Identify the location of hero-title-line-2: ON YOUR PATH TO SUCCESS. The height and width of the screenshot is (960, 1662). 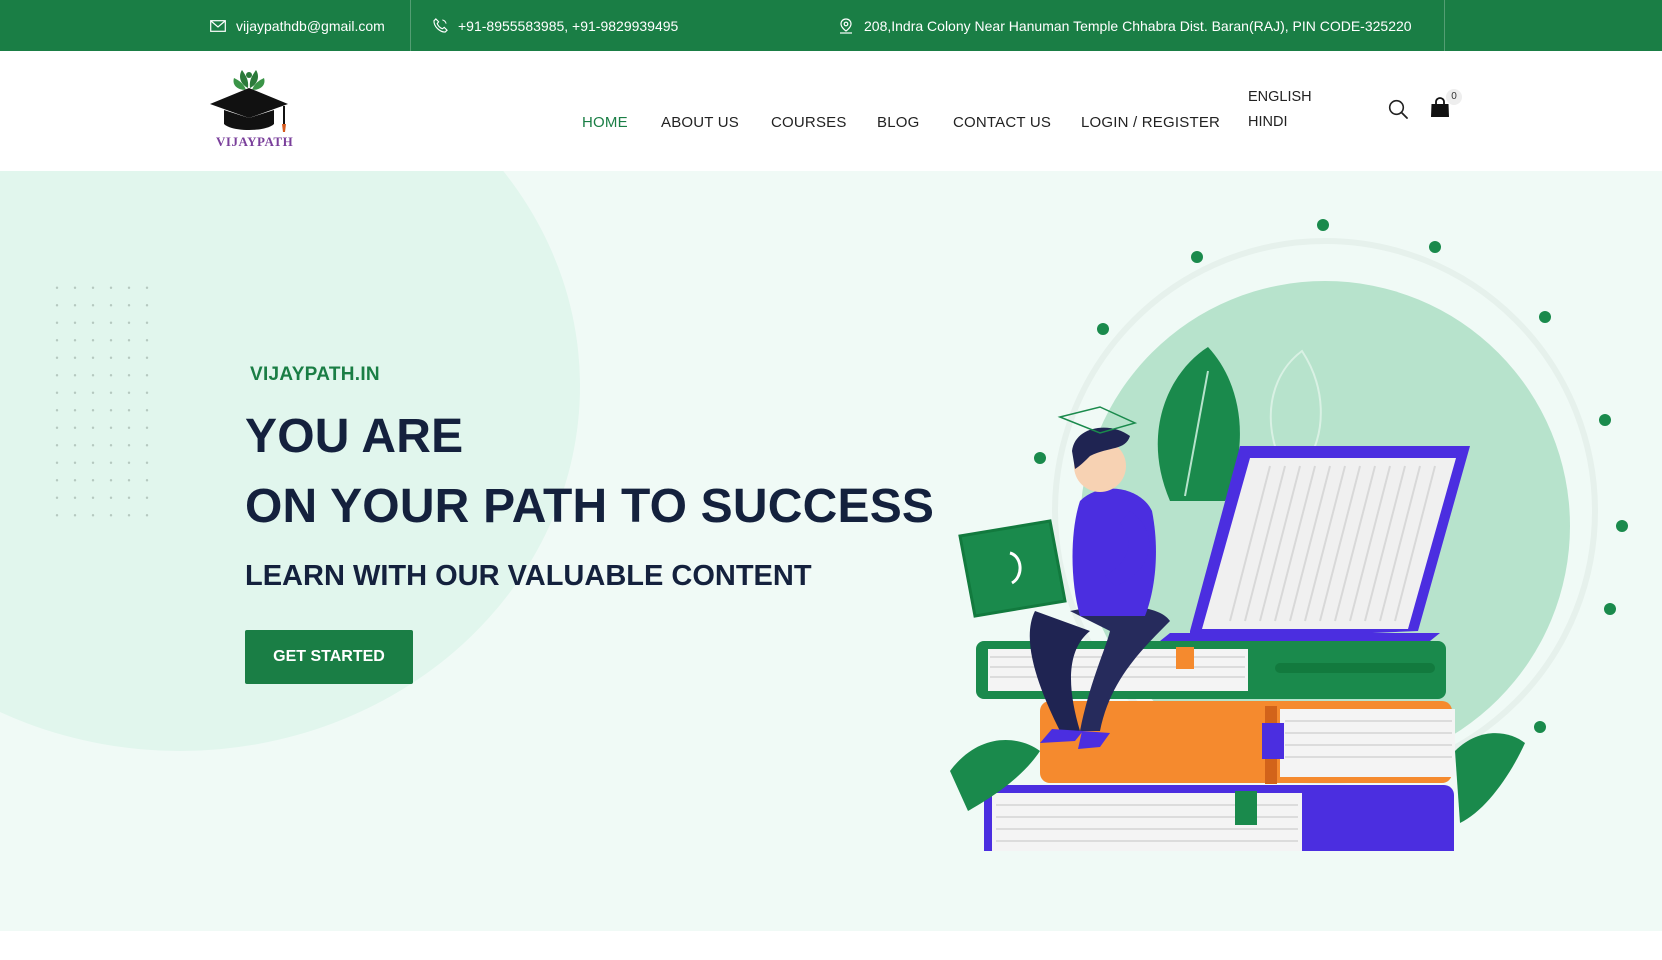
(590, 506).